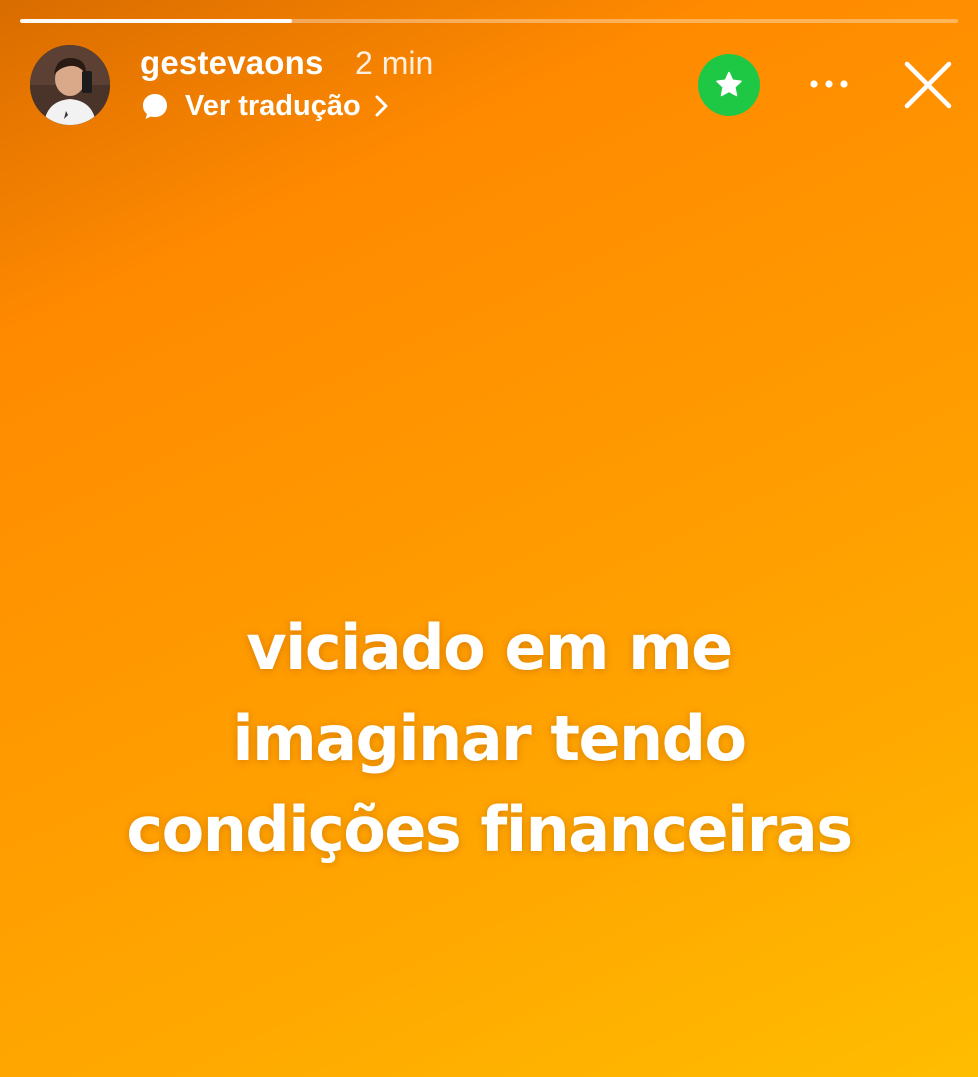  Describe the element at coordinates (156, 21) in the screenshot. I see `story-progress-fill` at that location.